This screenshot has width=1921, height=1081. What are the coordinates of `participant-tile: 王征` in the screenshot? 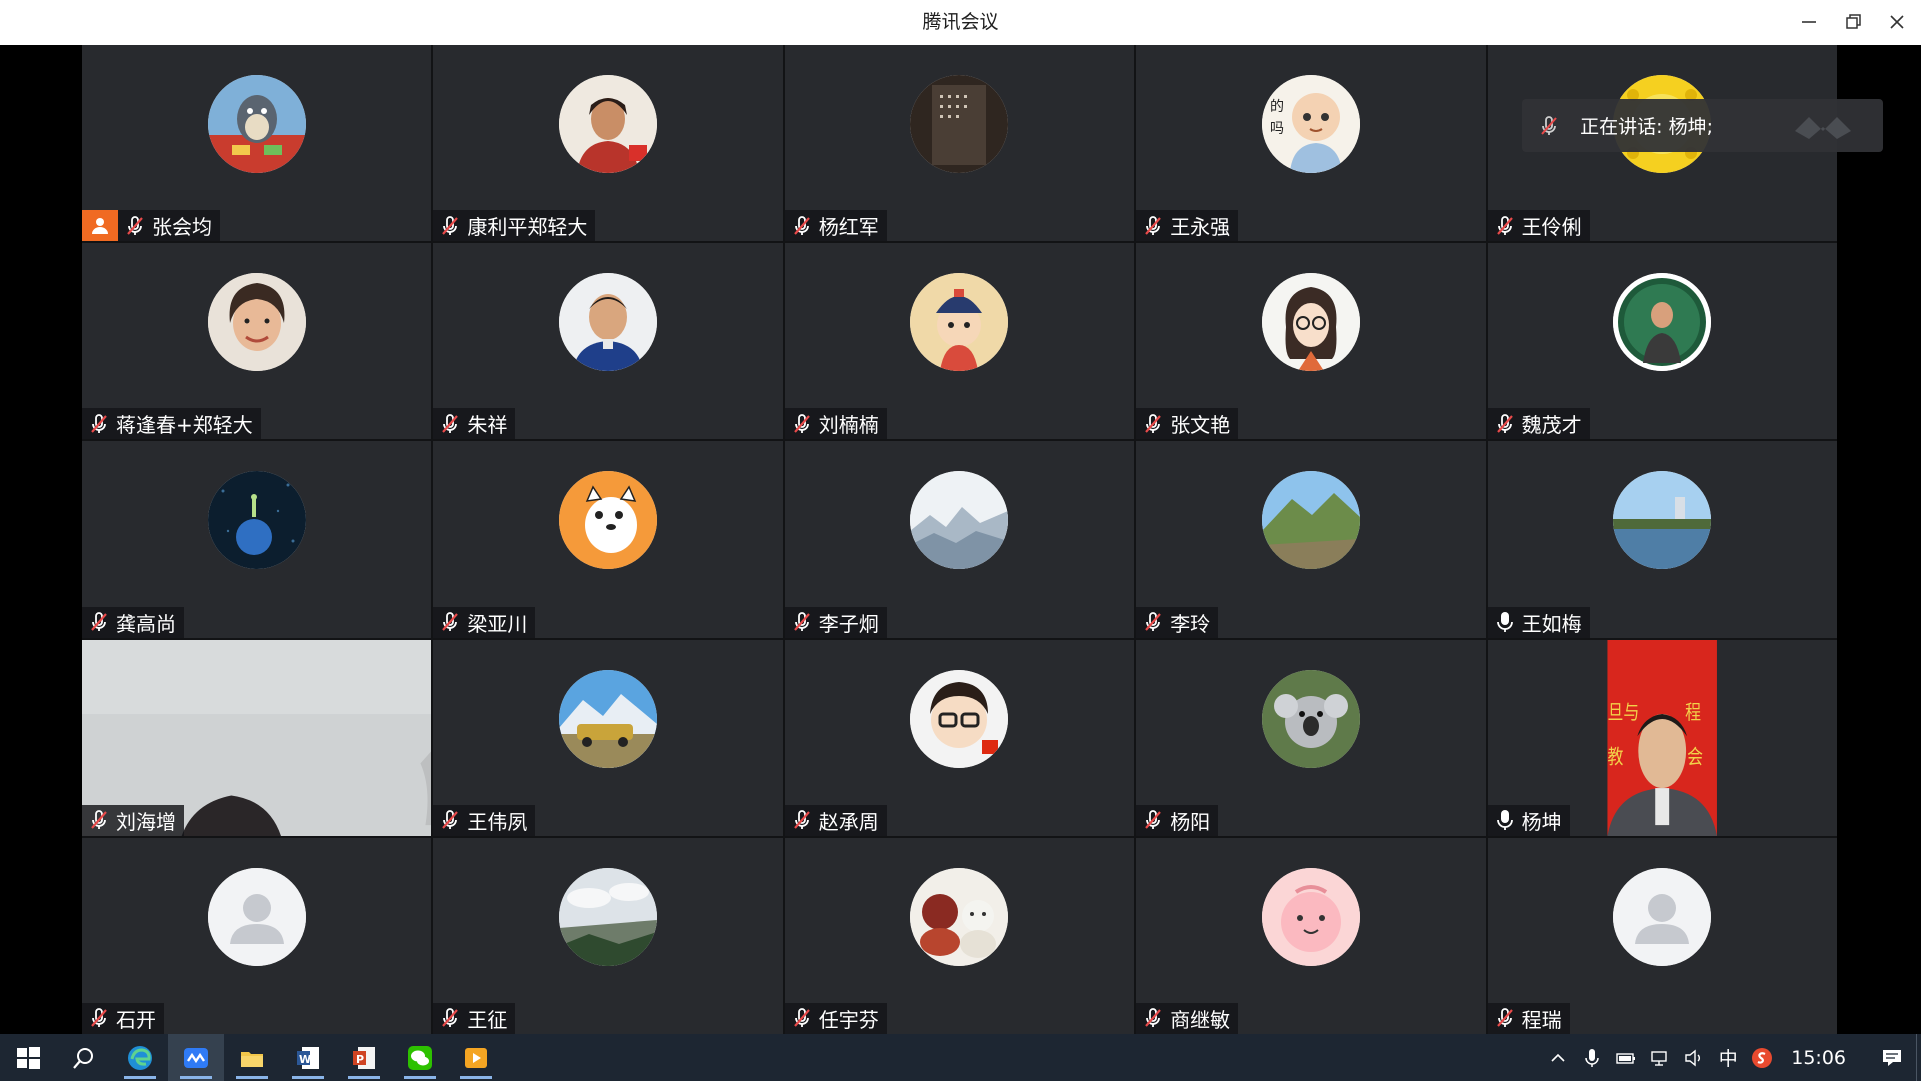 It's located at (608, 935).